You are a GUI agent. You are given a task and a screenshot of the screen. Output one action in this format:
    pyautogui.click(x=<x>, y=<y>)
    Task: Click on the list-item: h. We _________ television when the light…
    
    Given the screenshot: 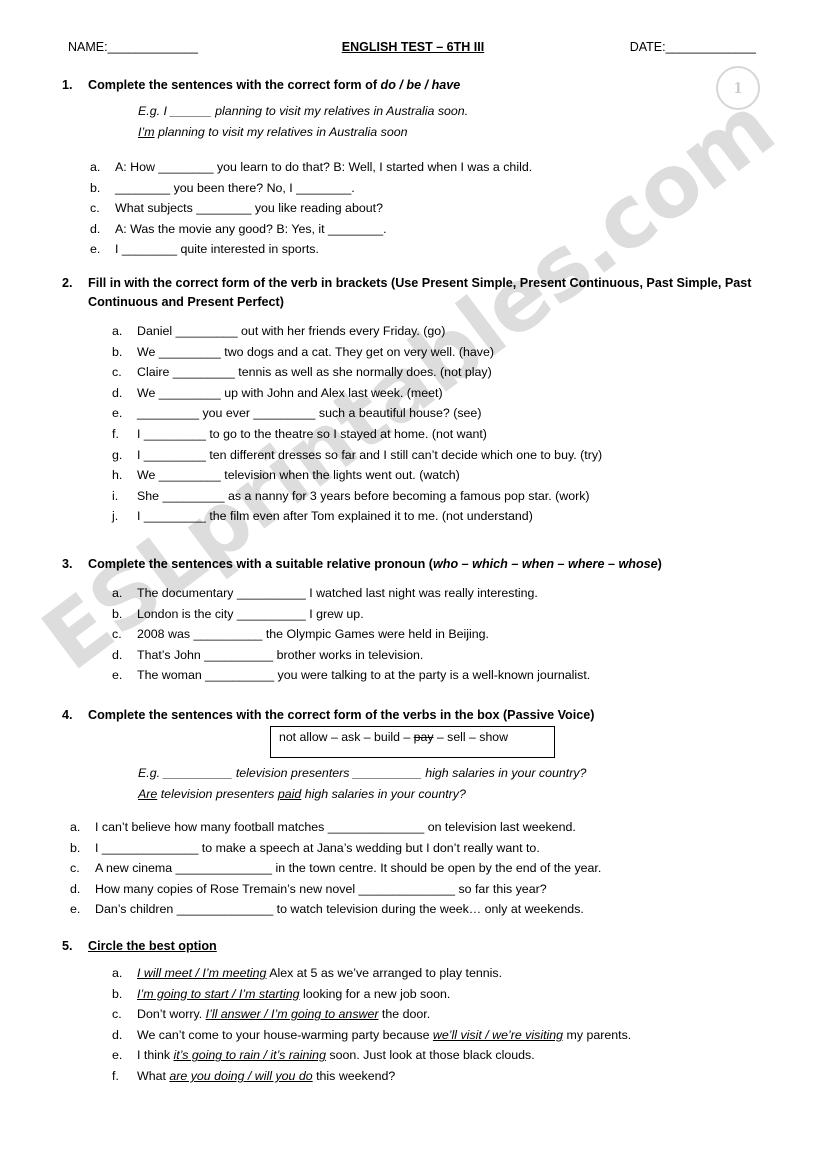 What is the action you would take?
    pyautogui.click(x=413, y=475)
    